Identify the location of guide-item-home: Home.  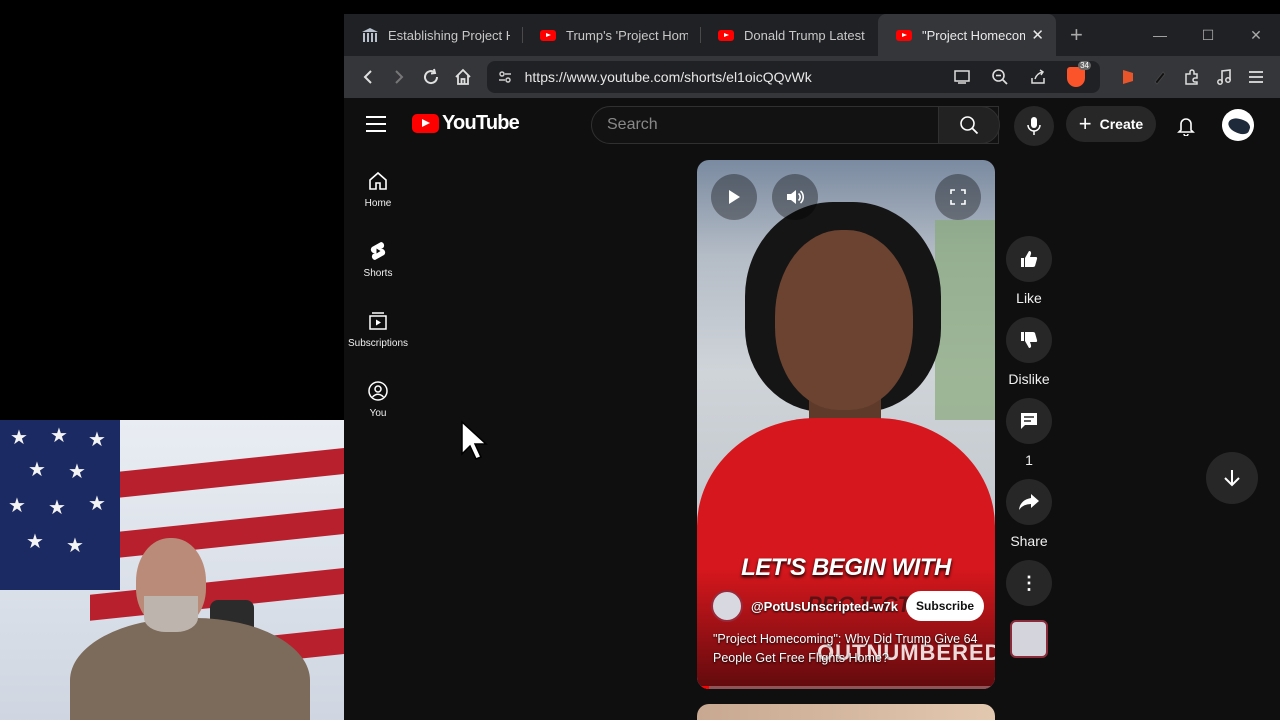
(378, 189).